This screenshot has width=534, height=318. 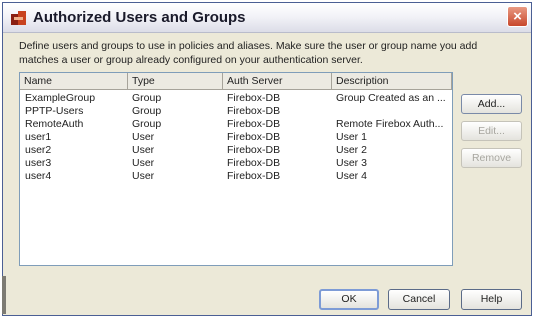 I want to click on cell-name: user1, so click(x=38, y=137).